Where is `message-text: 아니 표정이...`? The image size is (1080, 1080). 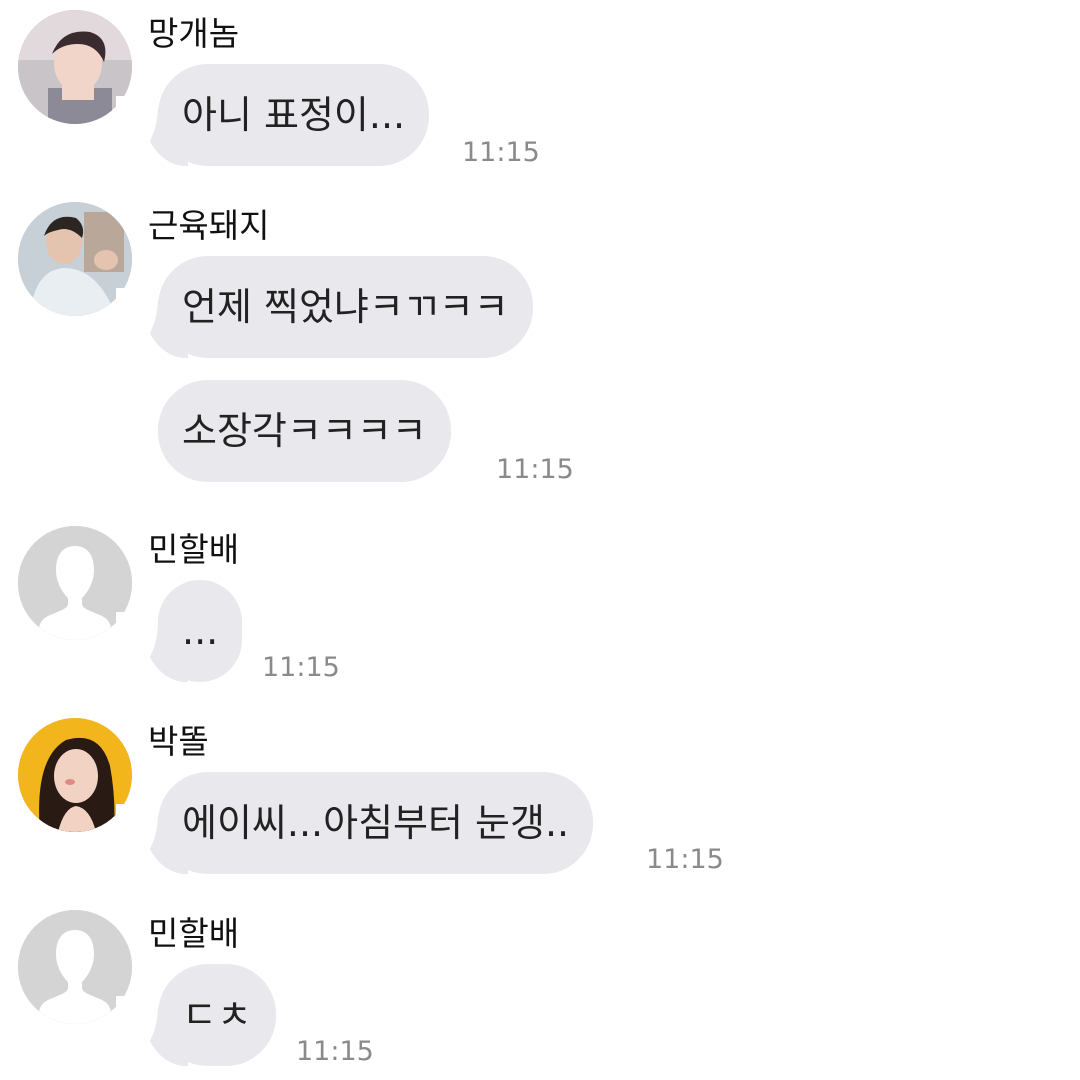
message-text: 아니 표정이... is located at coordinates (294, 115).